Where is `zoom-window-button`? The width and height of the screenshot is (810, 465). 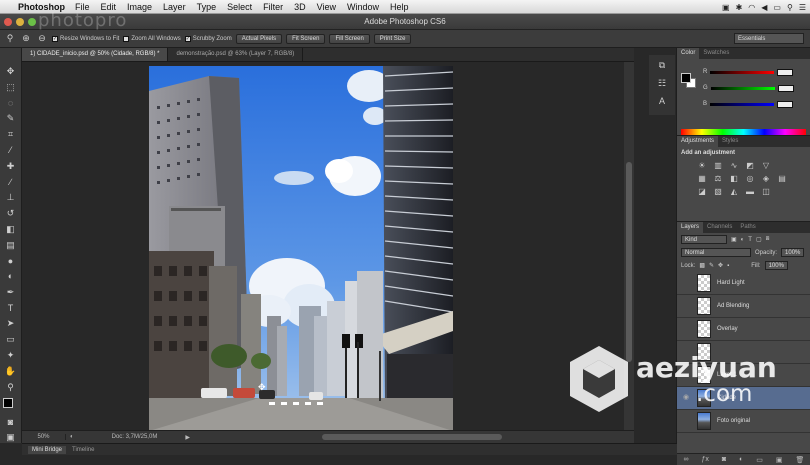
zoom-window-button is located at coordinates (32, 22).